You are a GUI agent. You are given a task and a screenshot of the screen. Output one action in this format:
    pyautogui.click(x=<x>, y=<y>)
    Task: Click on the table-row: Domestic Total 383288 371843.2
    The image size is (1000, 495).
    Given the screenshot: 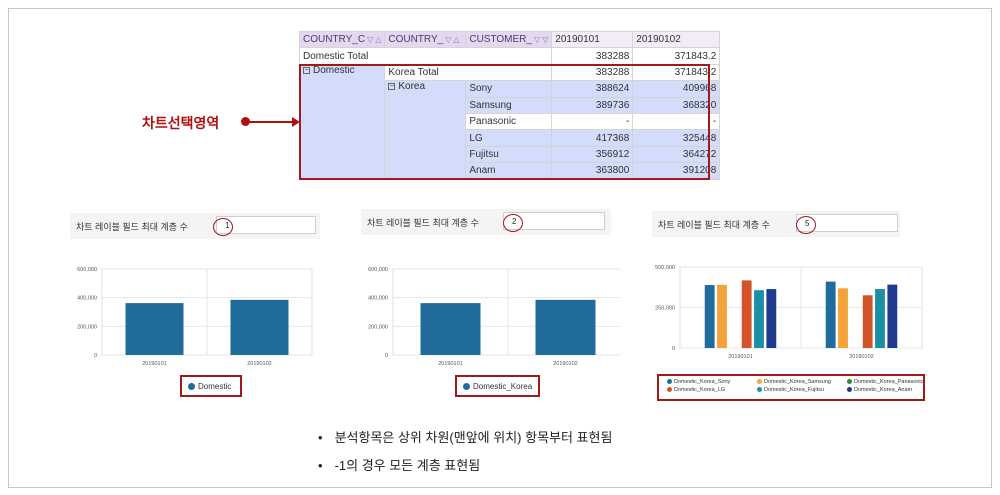 What is the action you would take?
    pyautogui.click(x=509, y=56)
    